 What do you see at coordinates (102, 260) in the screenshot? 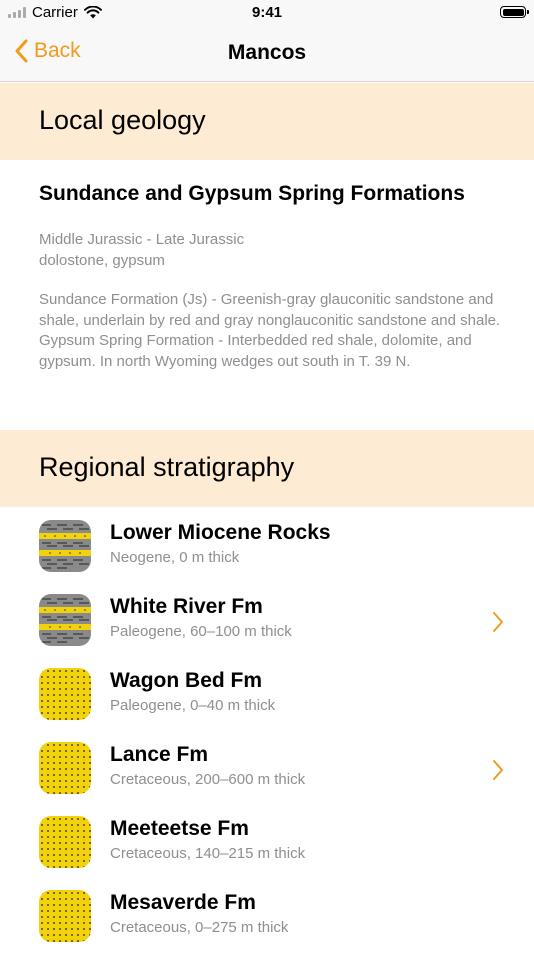
I see `formation-lithology: dolostone, gypsum` at bounding box center [102, 260].